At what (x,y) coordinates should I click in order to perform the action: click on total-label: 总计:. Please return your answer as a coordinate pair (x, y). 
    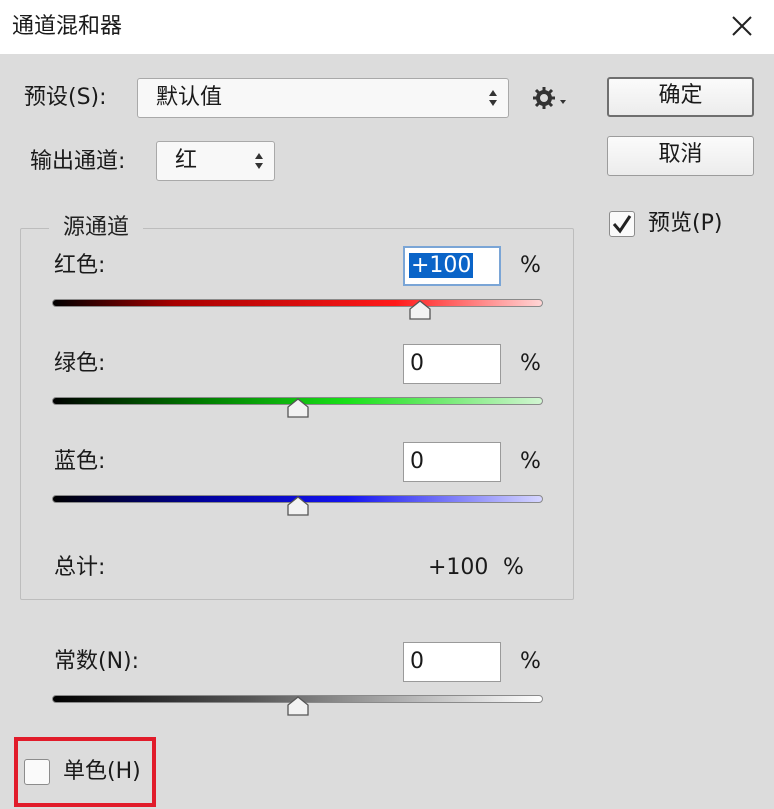
    Looking at the image, I should click on (80, 567).